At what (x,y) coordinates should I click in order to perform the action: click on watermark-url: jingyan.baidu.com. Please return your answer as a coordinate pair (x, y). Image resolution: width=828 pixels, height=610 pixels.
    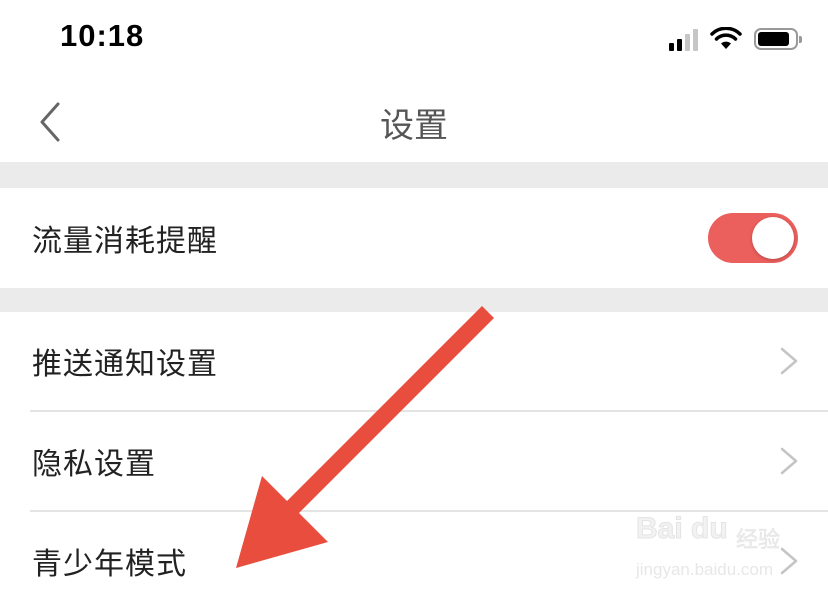
    Looking at the image, I should click on (705, 569).